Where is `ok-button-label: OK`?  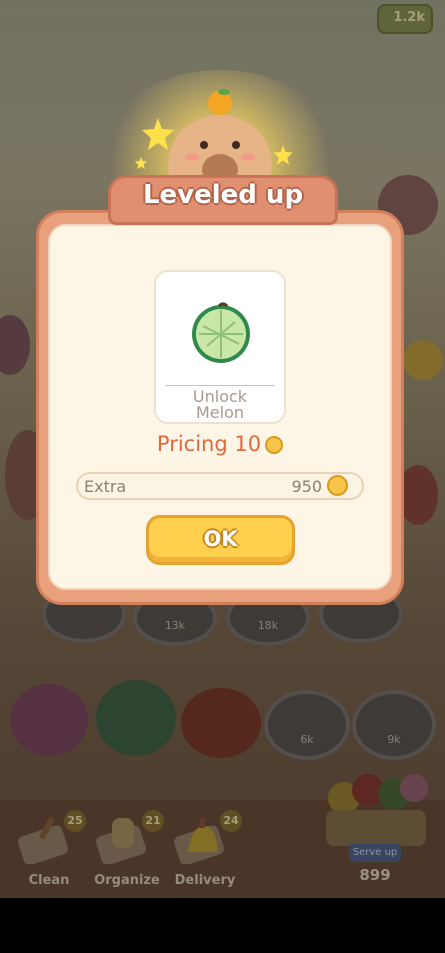
ok-button-label: OK is located at coordinates (220, 539).